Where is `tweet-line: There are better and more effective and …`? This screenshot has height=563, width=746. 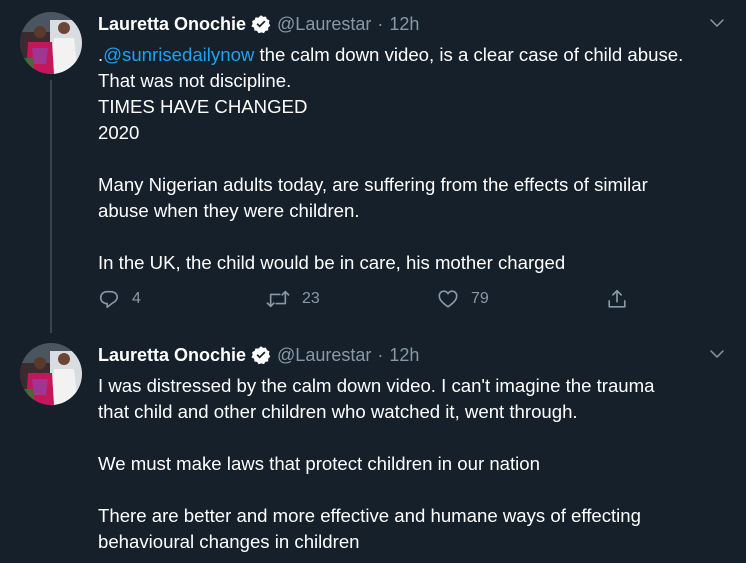
tweet-line: There are better and more effective and … is located at coordinates (369, 515).